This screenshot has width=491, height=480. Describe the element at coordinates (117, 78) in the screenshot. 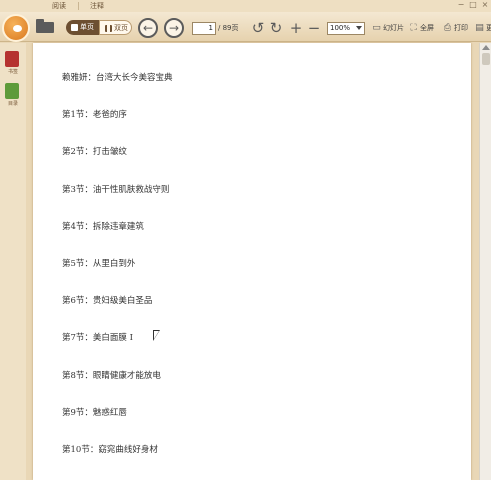

I see `doc-title: 赖雅妍：台湾大长今美容宝典` at that location.